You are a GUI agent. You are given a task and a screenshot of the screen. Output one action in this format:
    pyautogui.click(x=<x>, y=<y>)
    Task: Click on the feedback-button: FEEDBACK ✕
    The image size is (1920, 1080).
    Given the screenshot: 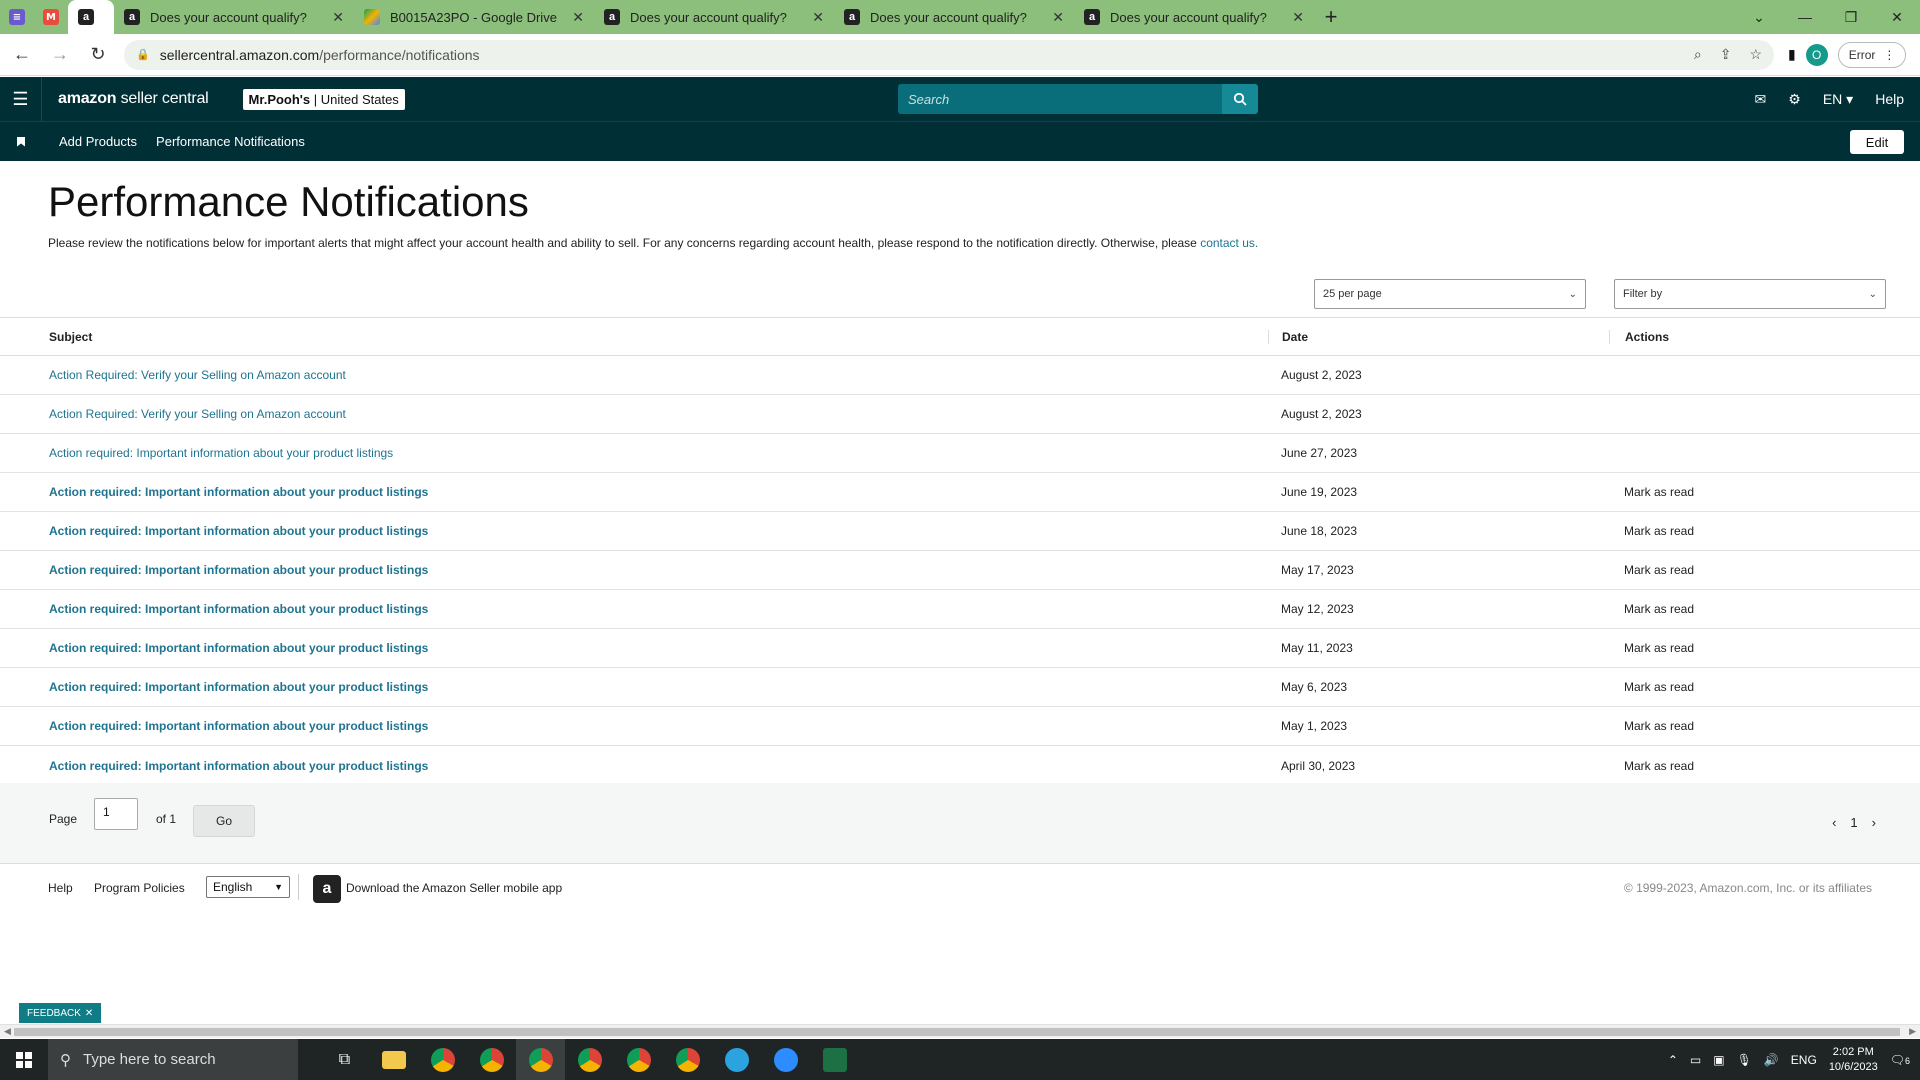 What is the action you would take?
    pyautogui.click(x=60, y=1013)
    